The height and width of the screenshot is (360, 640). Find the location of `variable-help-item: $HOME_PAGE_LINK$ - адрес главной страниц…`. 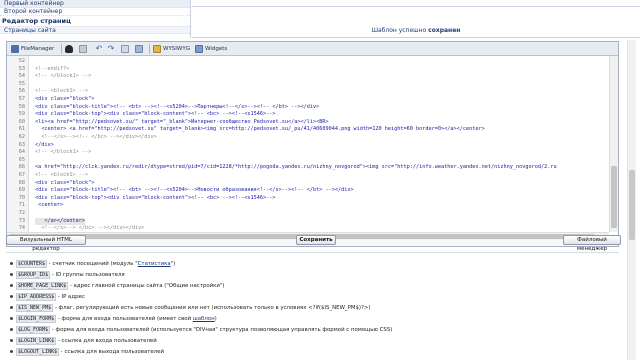

variable-help-item: $HOME_PAGE_LINK$ - адрес главной страниц… is located at coordinates (117, 286).